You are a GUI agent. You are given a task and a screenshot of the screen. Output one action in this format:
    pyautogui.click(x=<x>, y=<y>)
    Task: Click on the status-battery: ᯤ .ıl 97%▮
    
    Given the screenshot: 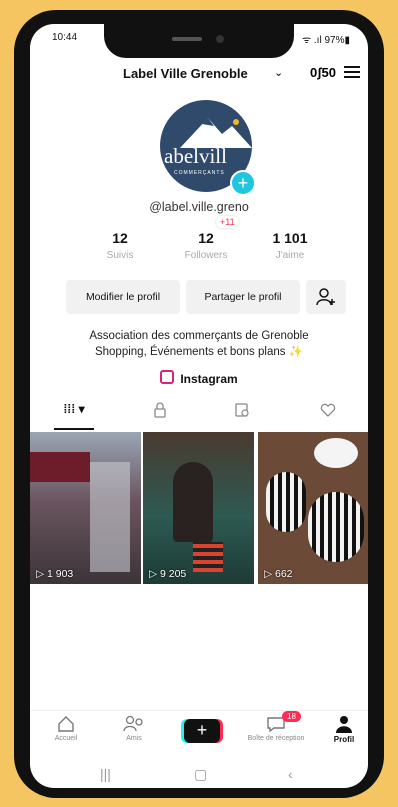 What is the action you would take?
    pyautogui.click(x=326, y=40)
    